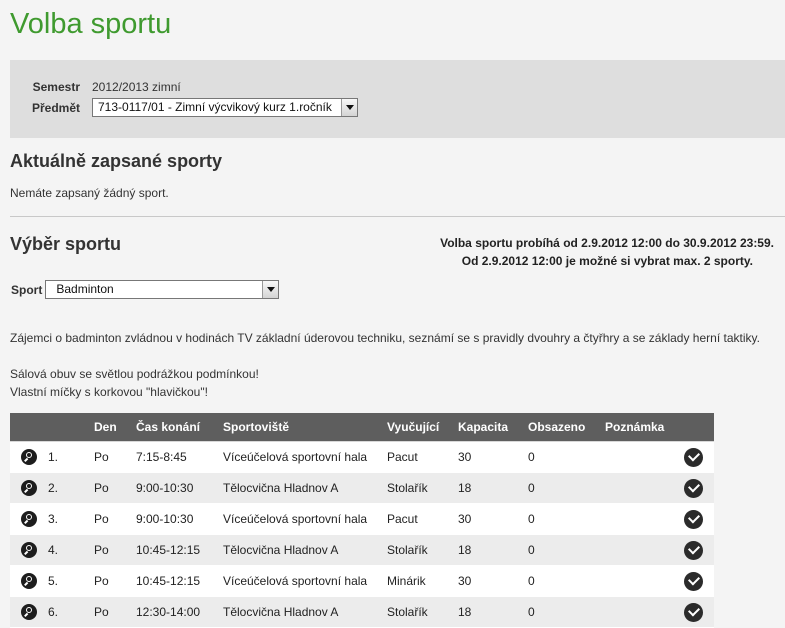 This screenshot has height=628, width=785. What do you see at coordinates (29, 427) in the screenshot?
I see `header-detail` at bounding box center [29, 427].